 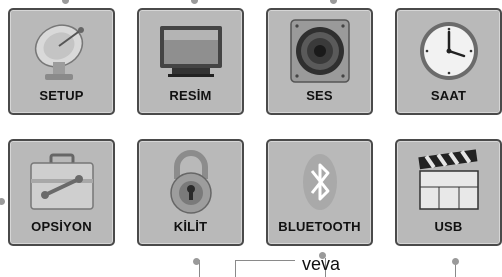 What do you see at coordinates (448, 226) in the screenshot?
I see `menu-tile-label: USB` at bounding box center [448, 226].